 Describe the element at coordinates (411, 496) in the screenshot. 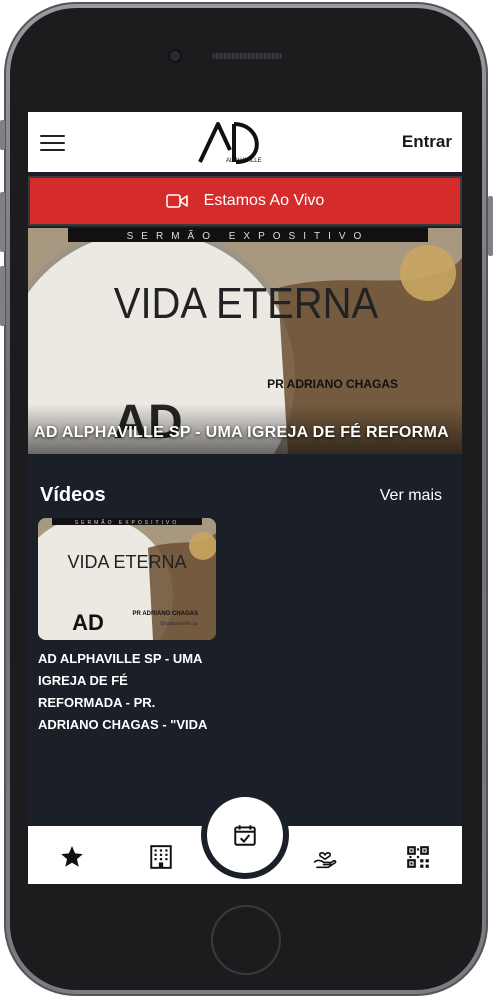

I see `see-more-link: Ver mais` at that location.